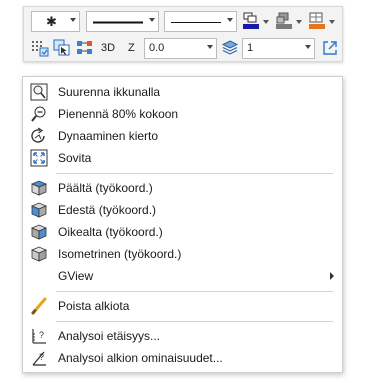 The width and height of the screenshot is (370, 383). What do you see at coordinates (39, 306) in the screenshot?
I see `delete-pencil-icon` at bounding box center [39, 306].